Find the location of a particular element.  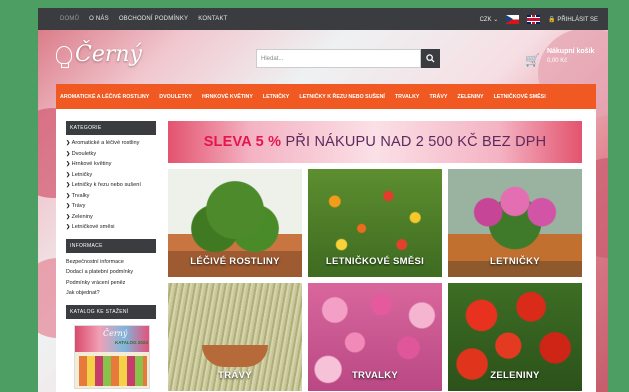

tile-label: LETNIČKY is located at coordinates (515, 261).